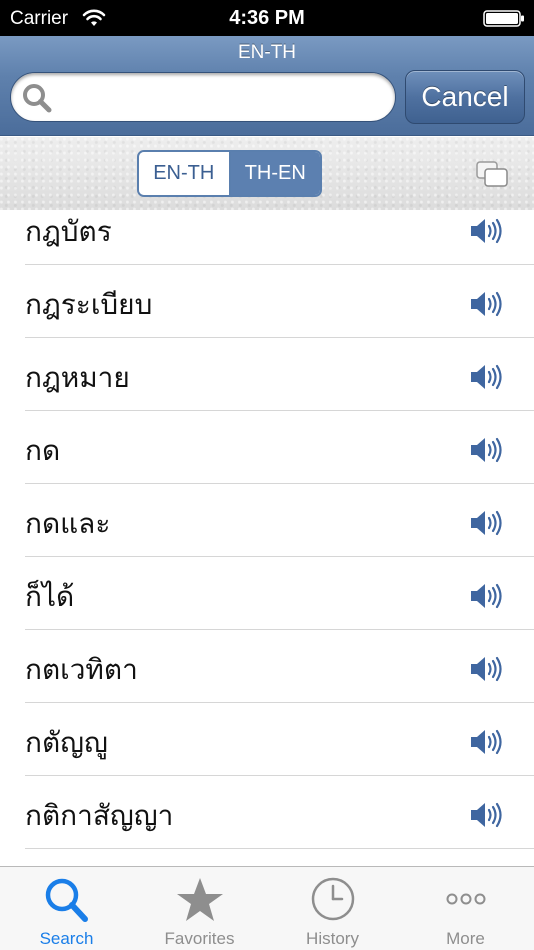 Image resolution: width=534 pixels, height=950 pixels. I want to click on tab-favorites: Favorites, so click(199, 908).